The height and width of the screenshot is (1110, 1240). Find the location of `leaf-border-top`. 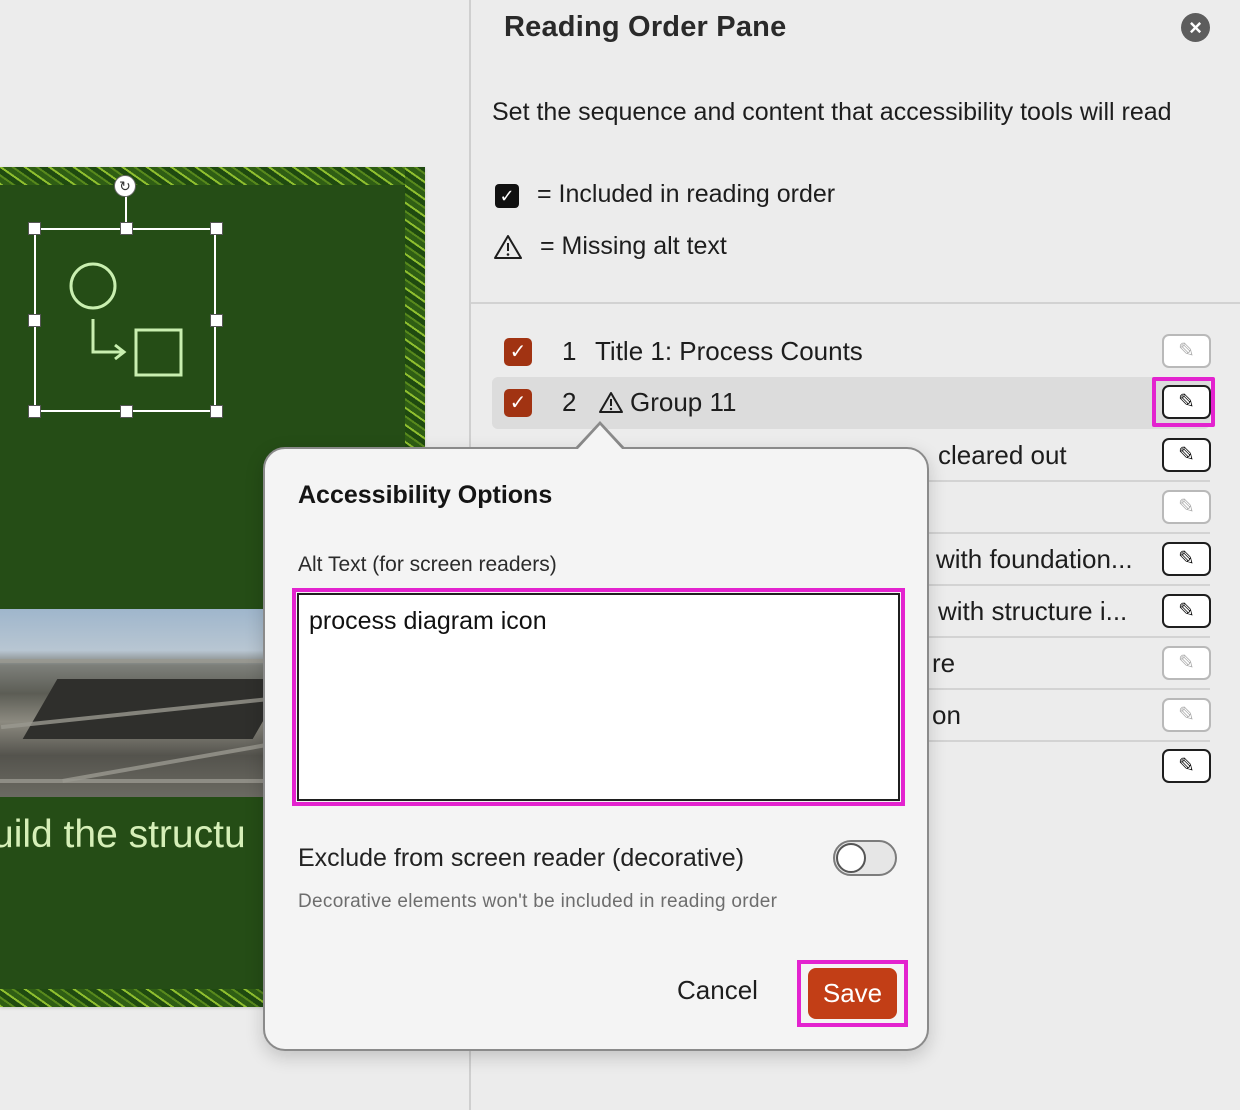

leaf-border-top is located at coordinates (212, 176).